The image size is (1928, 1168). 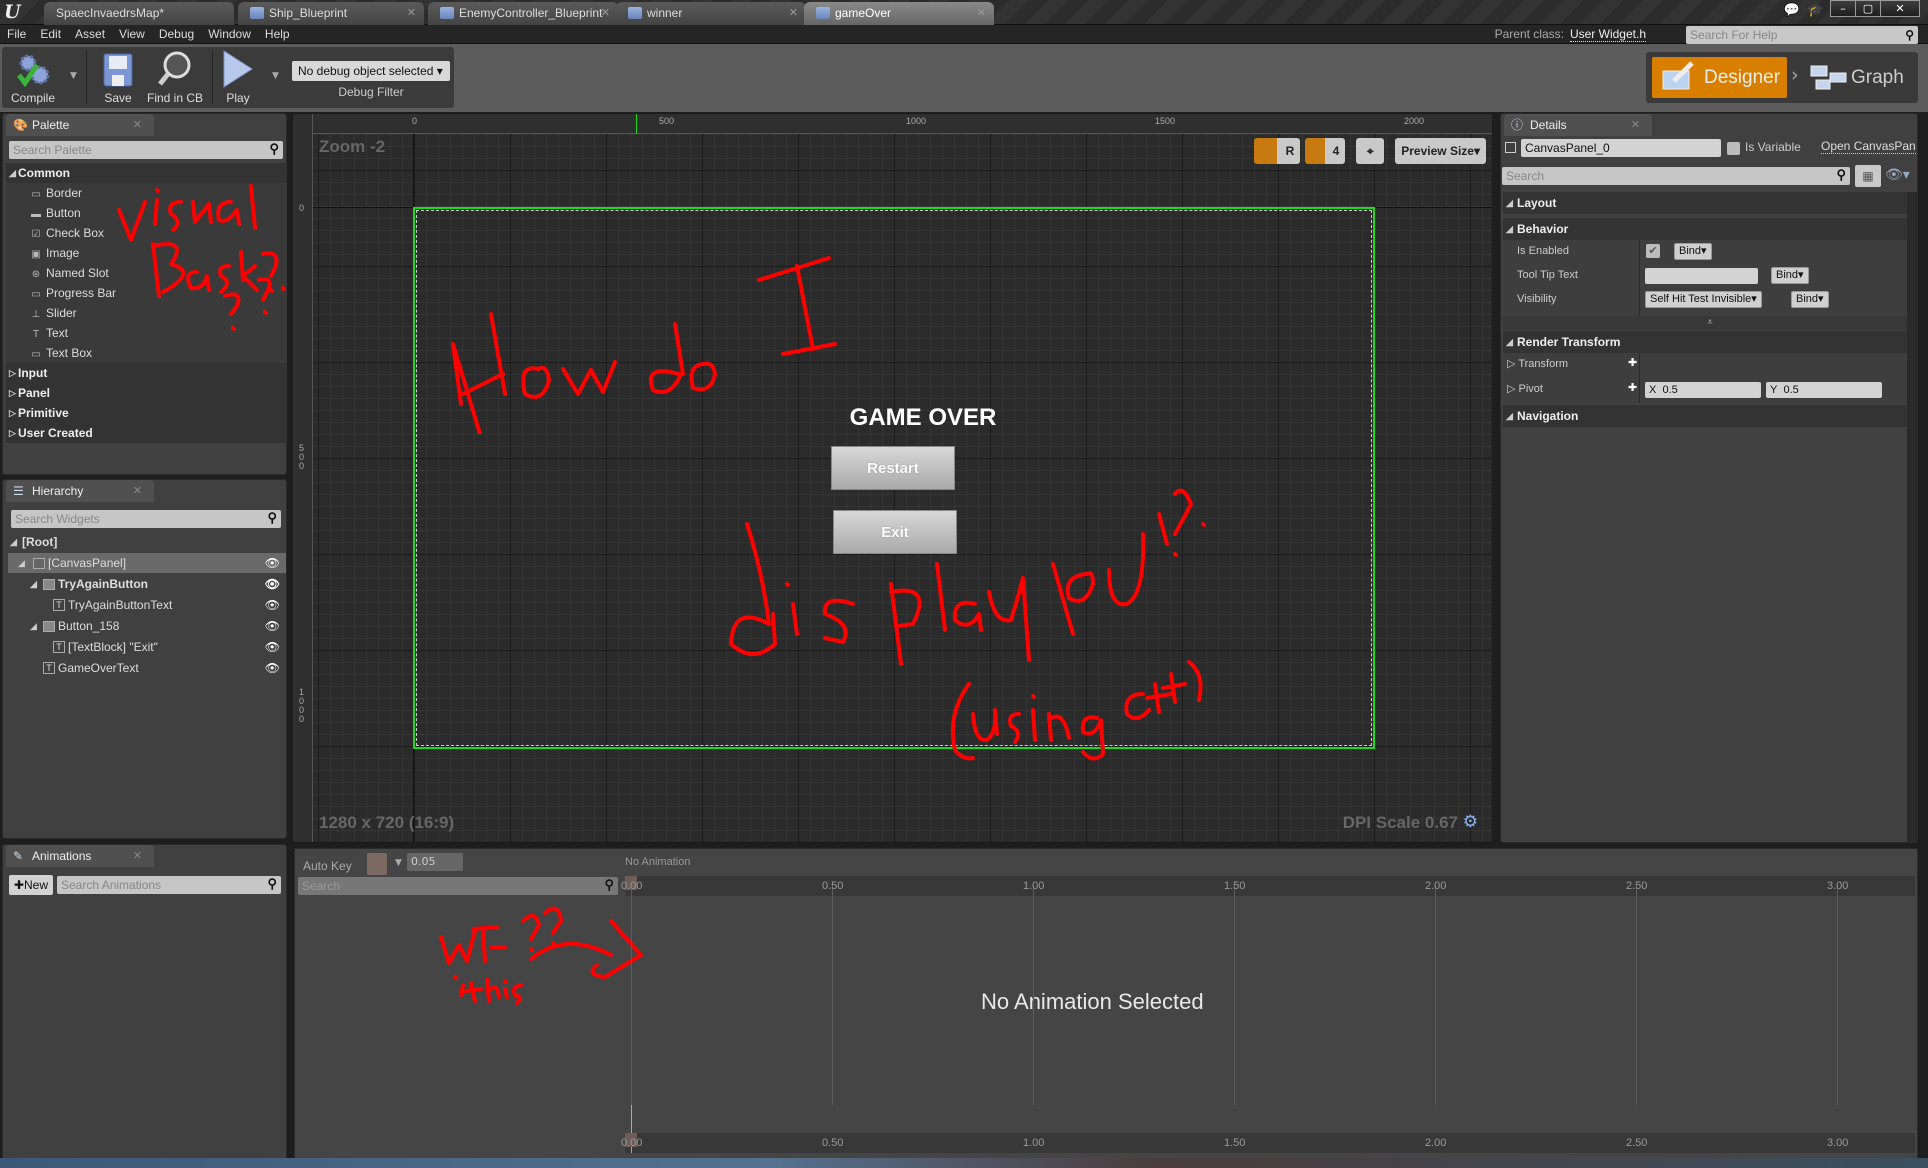 I want to click on grid-snap-button: 4, so click(x=1325, y=151).